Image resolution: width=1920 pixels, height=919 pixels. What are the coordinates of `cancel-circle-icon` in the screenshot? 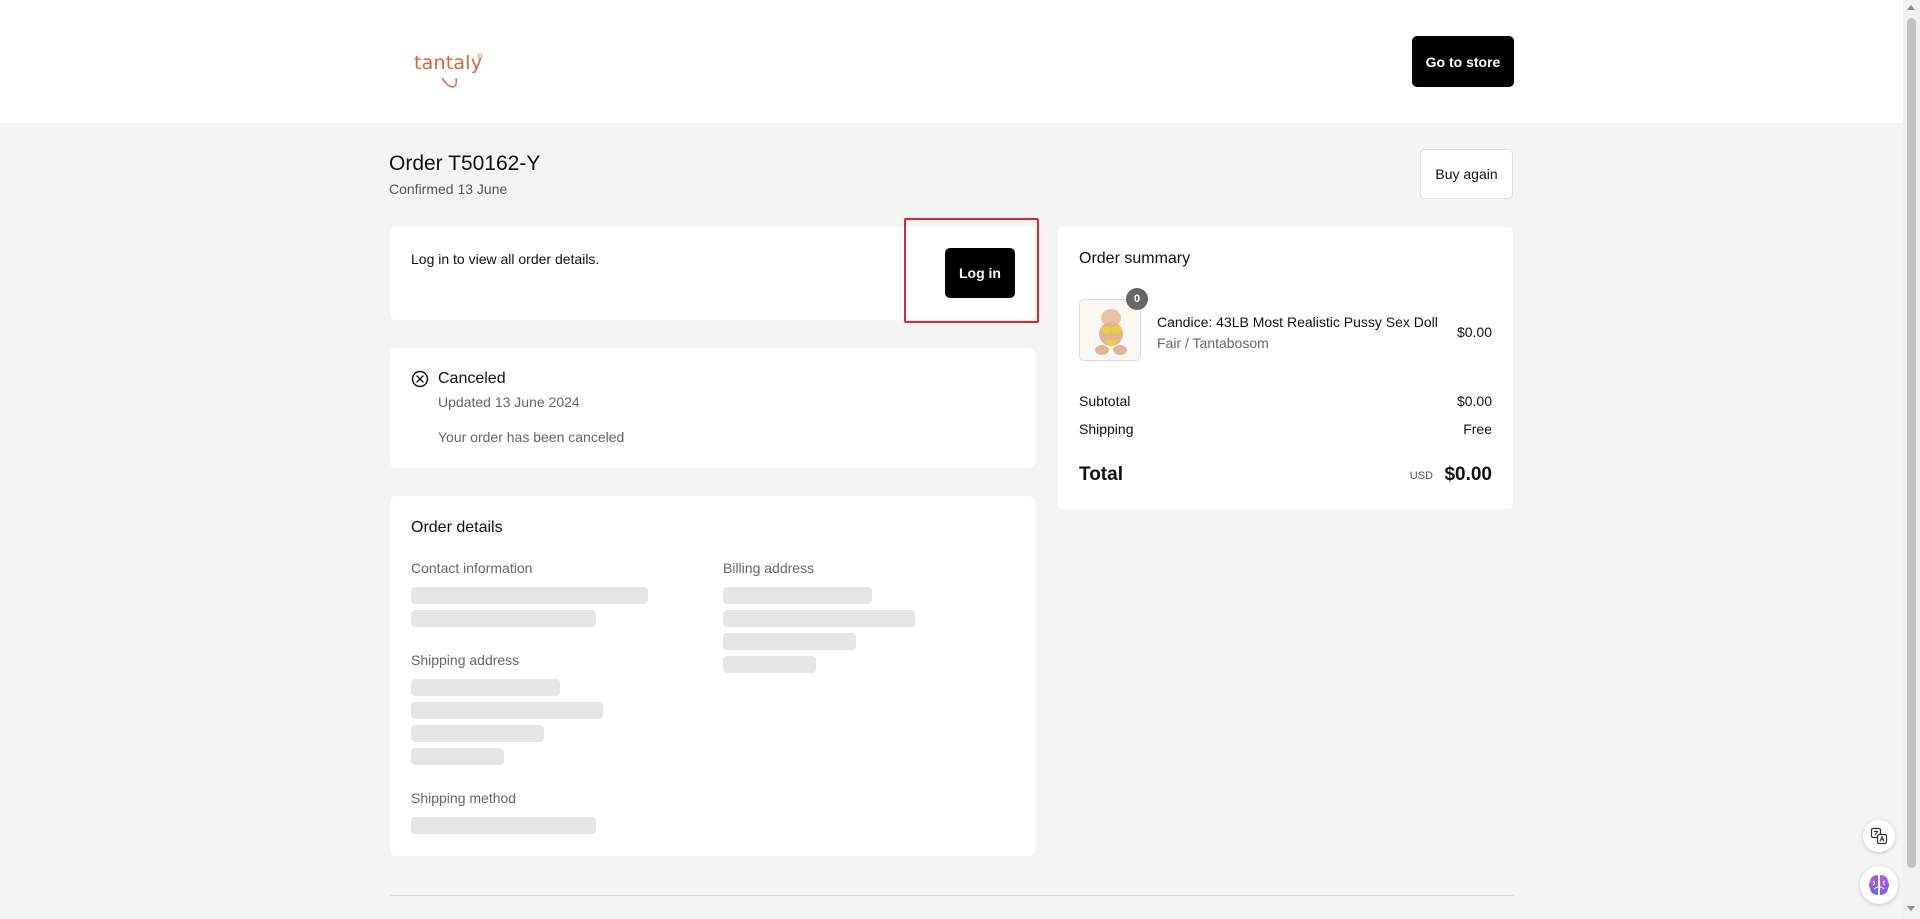 It's located at (420, 379).